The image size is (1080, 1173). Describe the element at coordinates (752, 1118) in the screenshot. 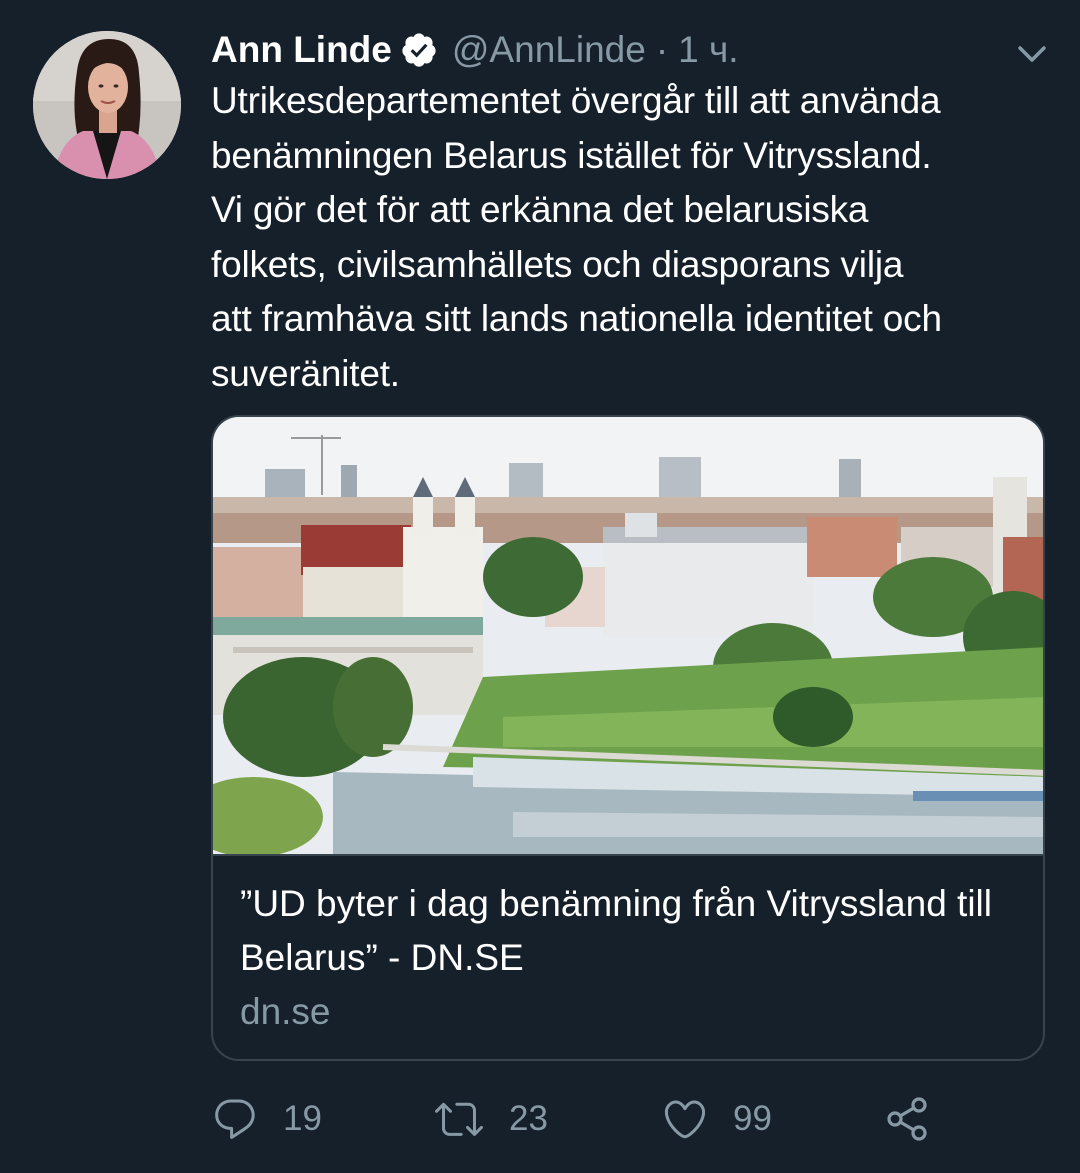

I see `like-count: 99` at that location.